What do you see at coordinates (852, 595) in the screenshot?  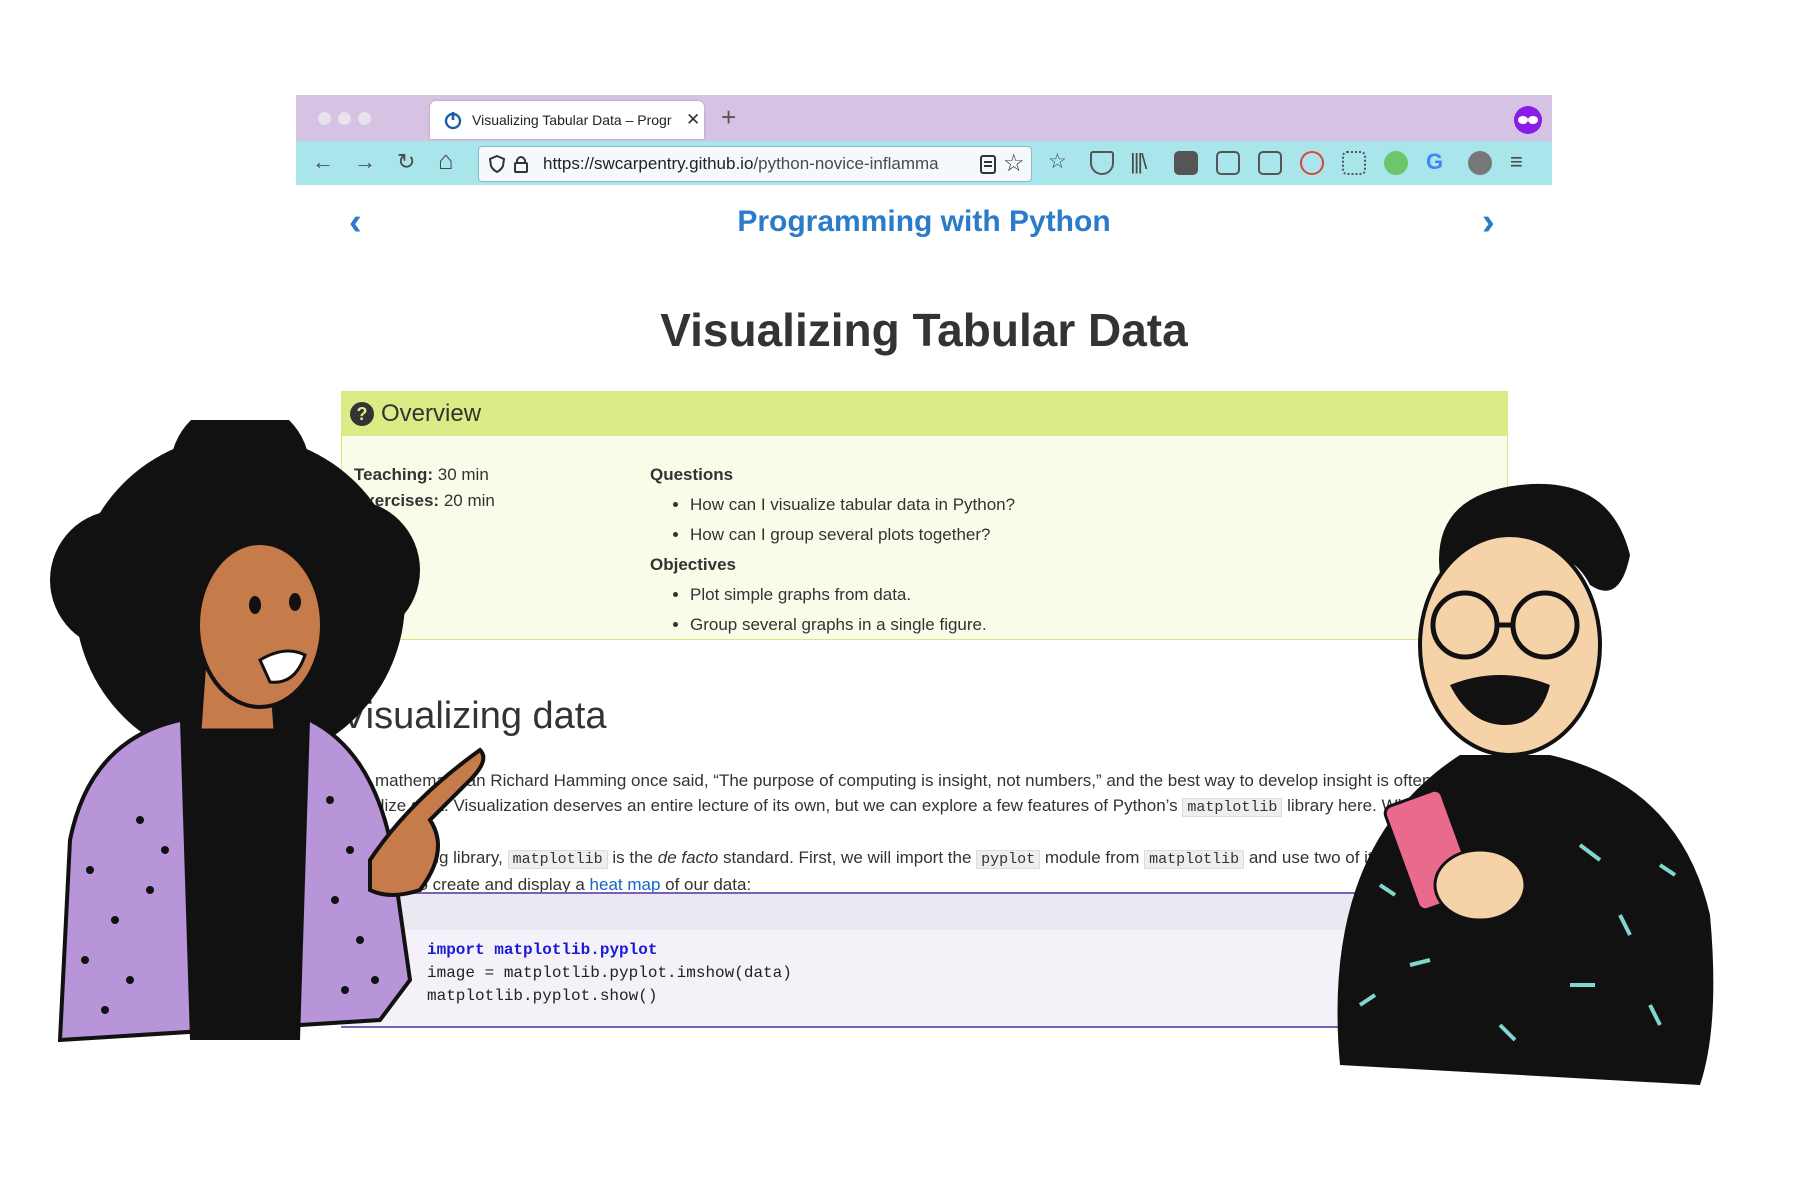 I see `list-item: Plot simple graphs from data.` at bounding box center [852, 595].